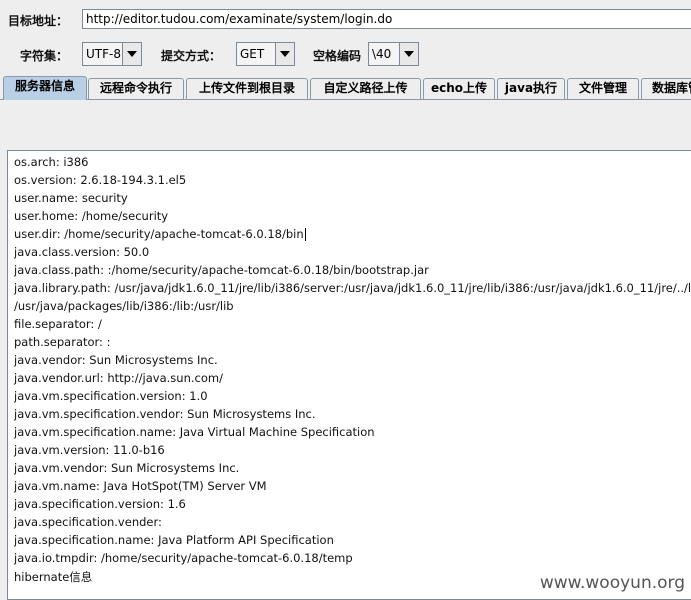 The image size is (691, 600). What do you see at coordinates (386, 19) in the screenshot?
I see `target-url-input` at bounding box center [386, 19].